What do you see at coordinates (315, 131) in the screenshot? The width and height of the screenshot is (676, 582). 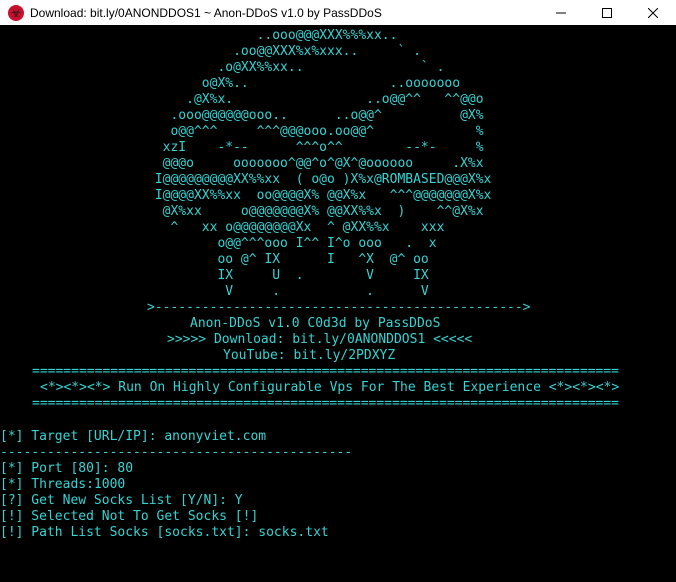 I see `ascii-art-line: o@@^^^ ^^^@@@ooo.oo@@^ %` at bounding box center [315, 131].